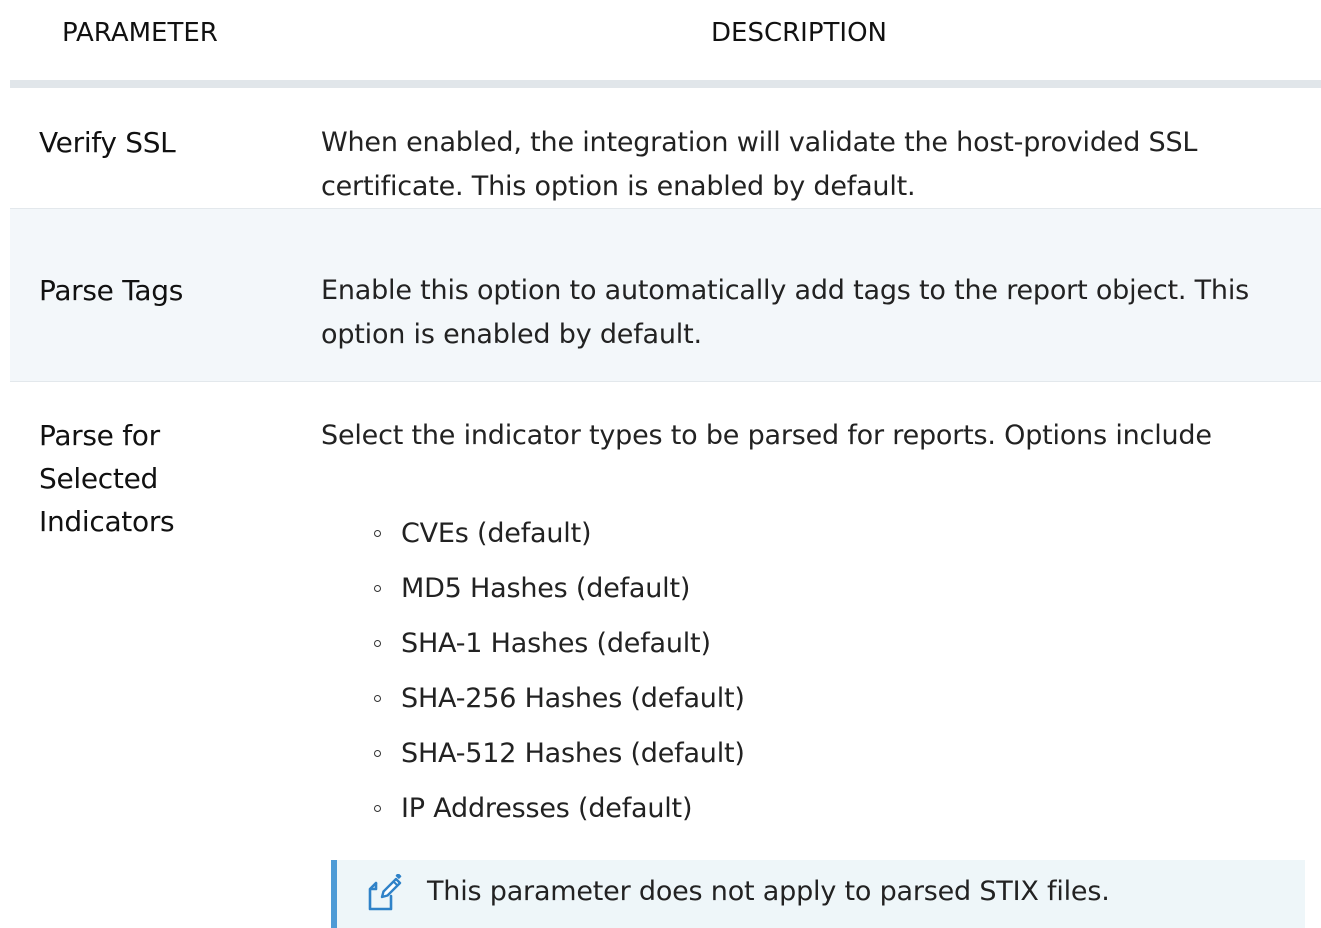  What do you see at coordinates (660, 40) in the screenshot?
I see `table-header: PARAMETER DESCRIPTION` at bounding box center [660, 40].